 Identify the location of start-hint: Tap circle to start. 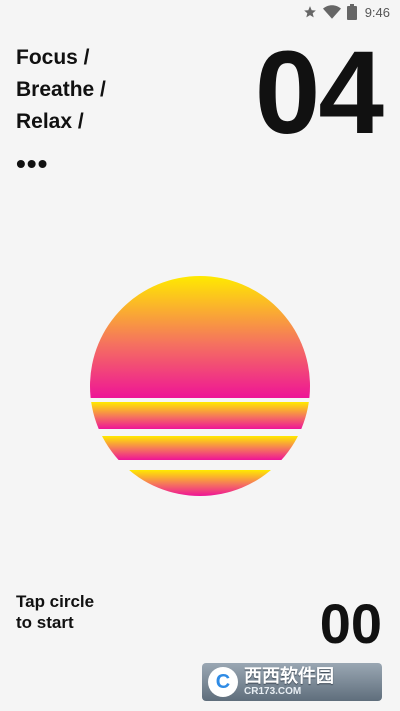
(55, 612).